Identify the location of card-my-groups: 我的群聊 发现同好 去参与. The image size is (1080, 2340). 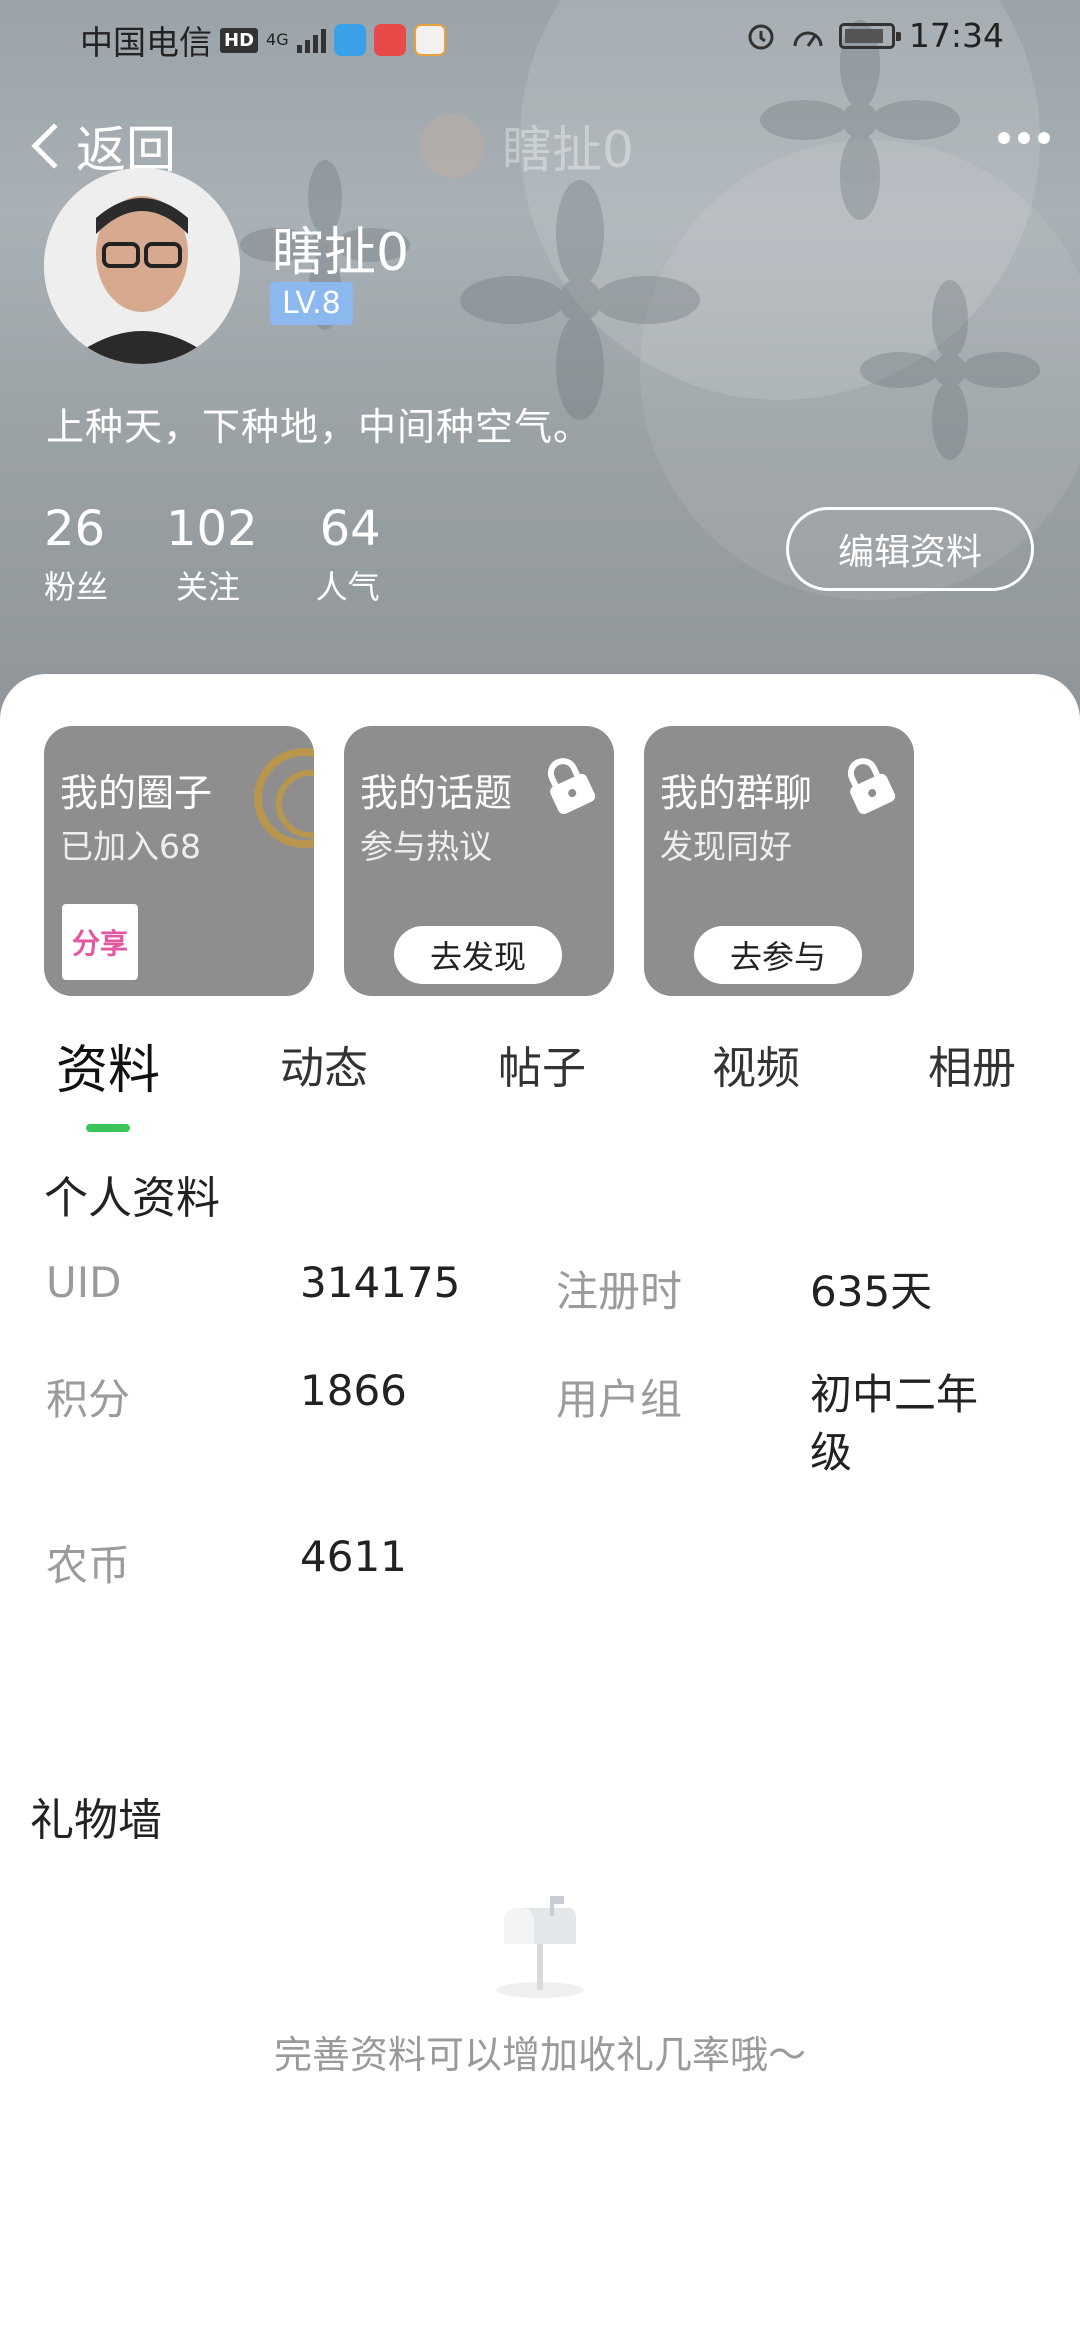
(779, 861).